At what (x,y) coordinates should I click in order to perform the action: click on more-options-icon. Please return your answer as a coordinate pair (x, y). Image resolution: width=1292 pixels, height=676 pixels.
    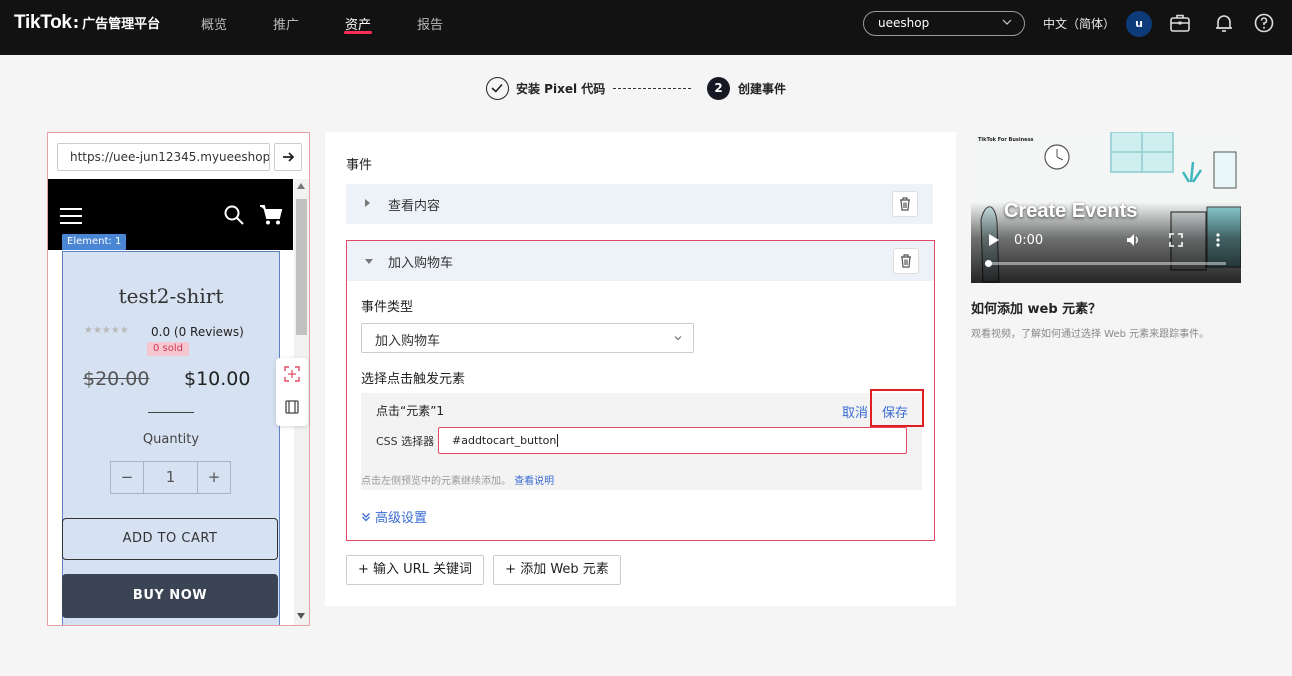
    Looking at the image, I should click on (1218, 240).